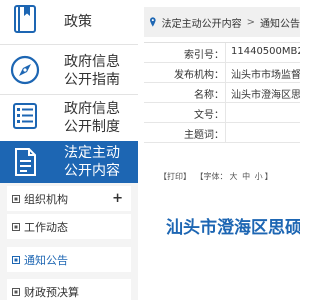 Image resolution: width=320 pixels, height=300 pixels. What do you see at coordinates (199, 75) in the screenshot?
I see `info-label: 发布机构：` at bounding box center [199, 75].